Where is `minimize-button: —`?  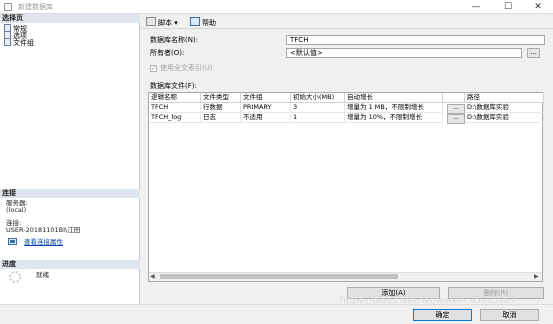 minimize-button: — is located at coordinates (476, 7).